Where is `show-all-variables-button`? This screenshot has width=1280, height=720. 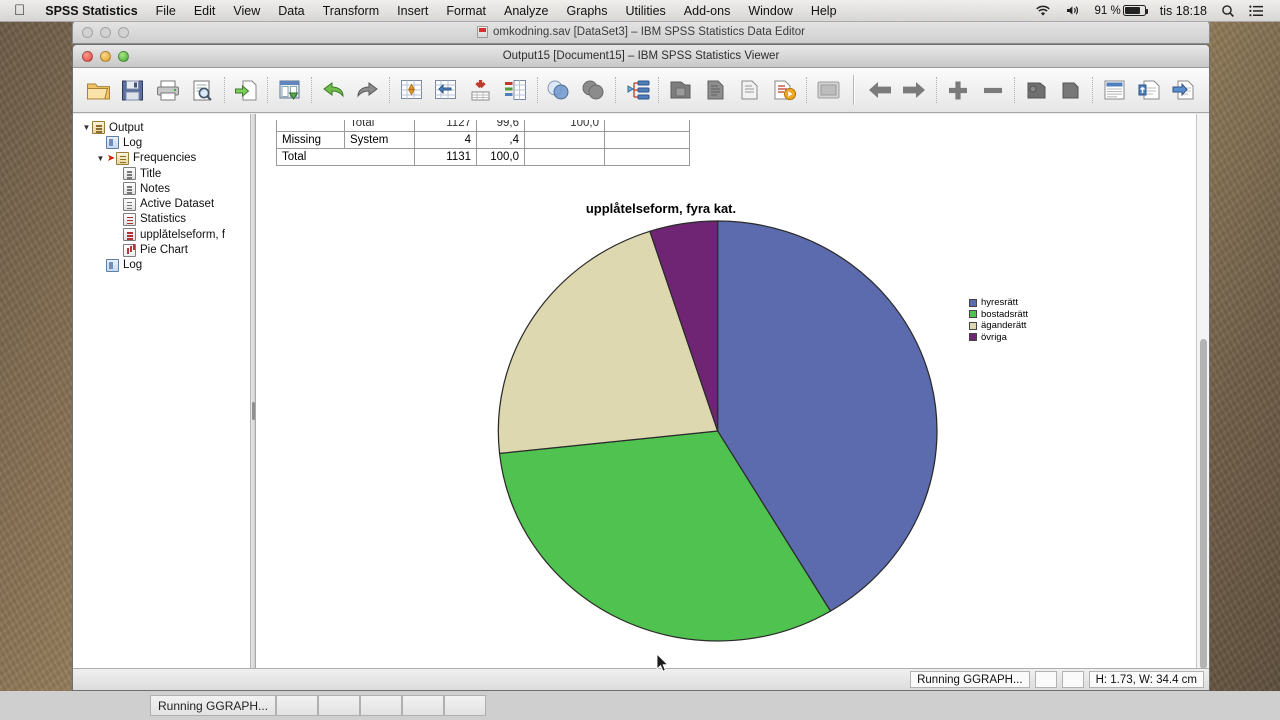 show-all-variables-button is located at coordinates (715, 90).